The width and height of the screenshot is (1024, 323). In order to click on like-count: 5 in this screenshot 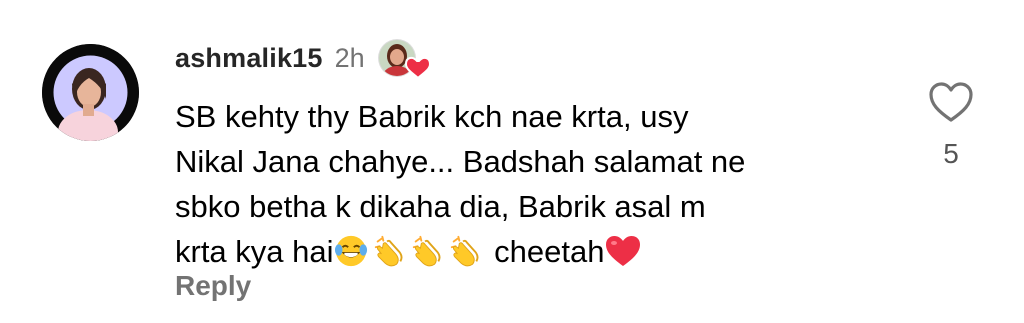, I will do `click(951, 153)`.